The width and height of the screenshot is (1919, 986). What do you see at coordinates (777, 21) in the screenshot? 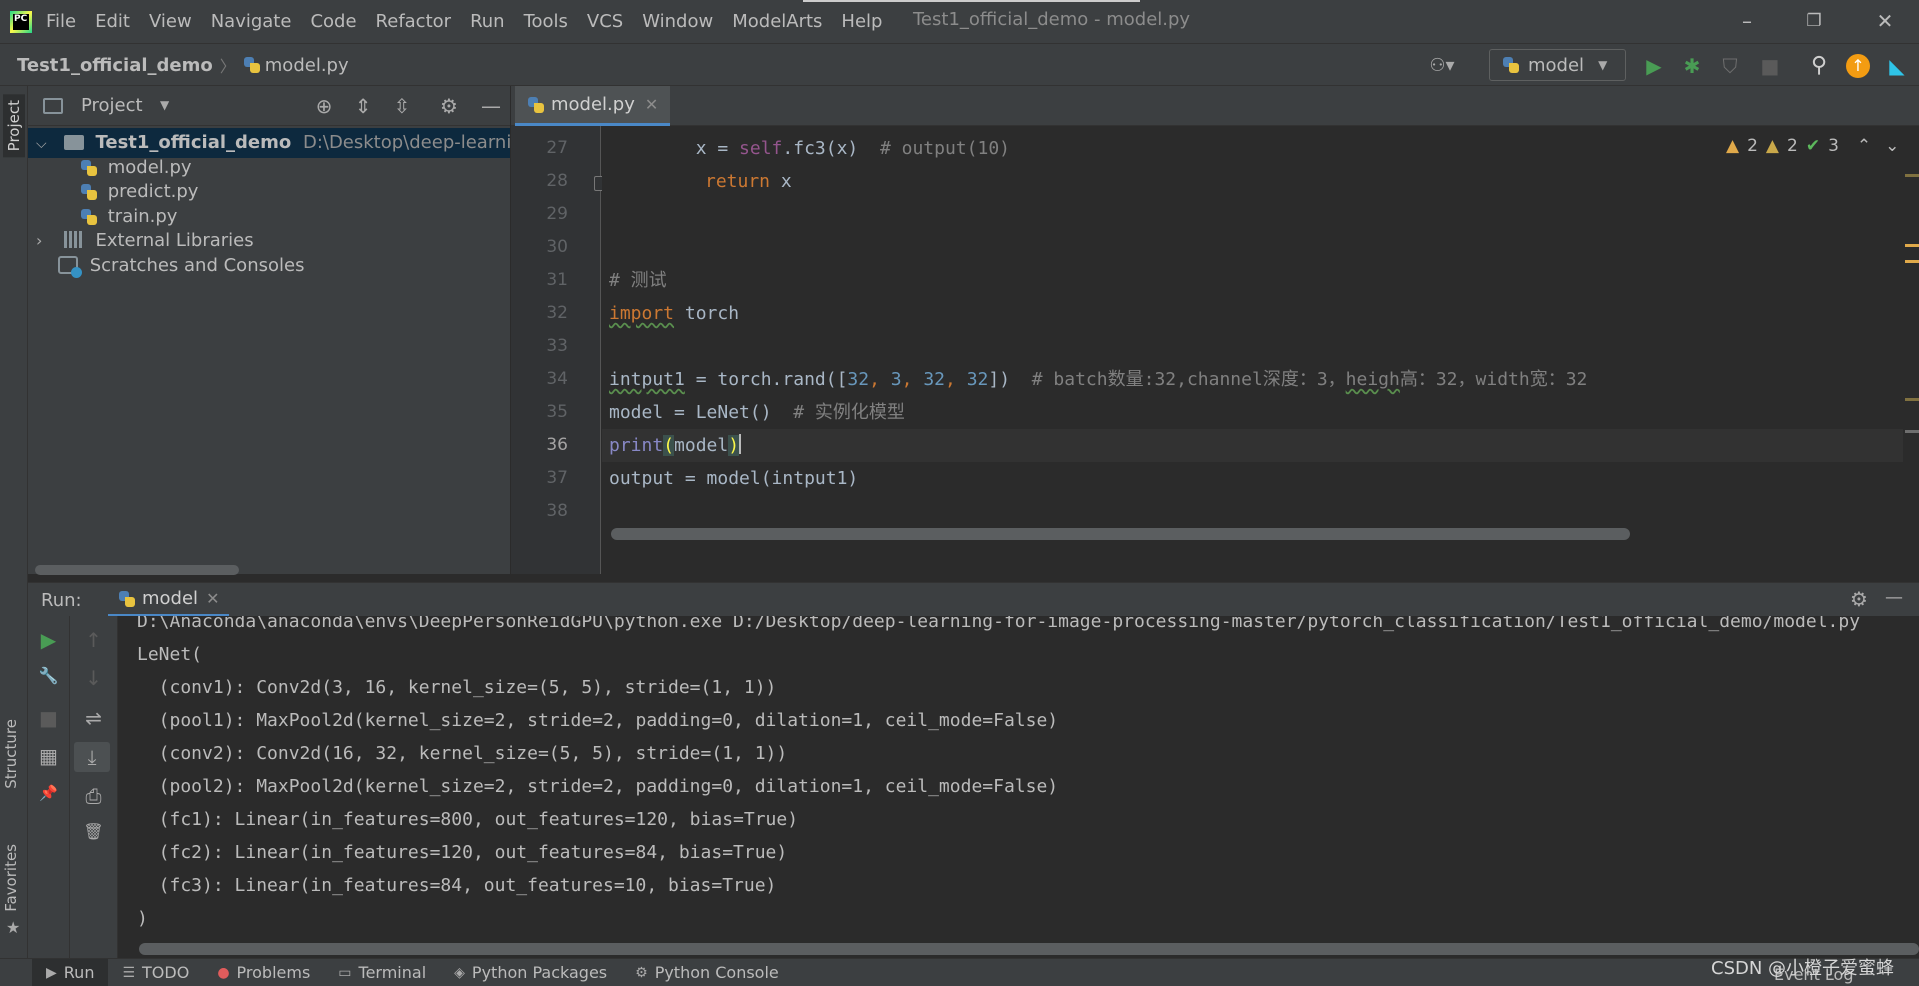
I see `menu-modelarts: ModelArts` at bounding box center [777, 21].